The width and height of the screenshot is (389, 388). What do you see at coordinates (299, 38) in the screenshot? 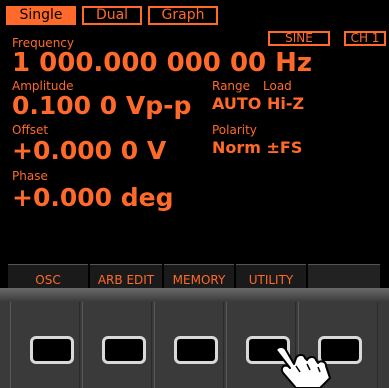
I see `waveform-indicator: SINE` at bounding box center [299, 38].